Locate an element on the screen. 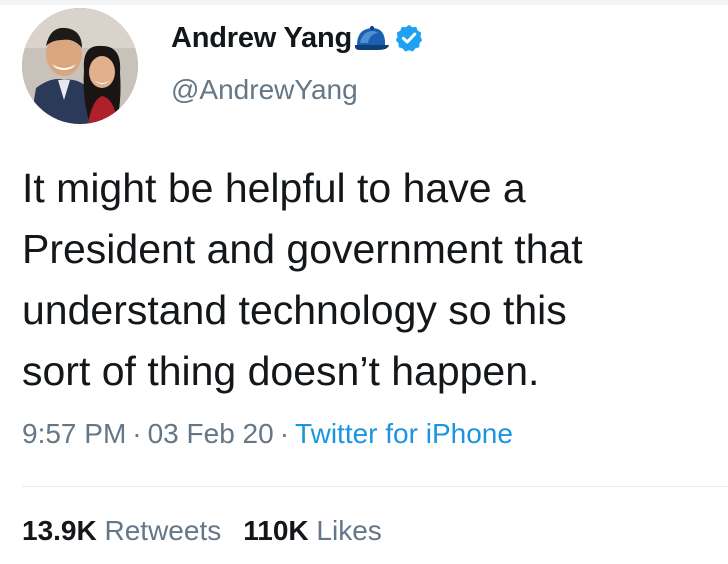  author-name-row: Andrew Yang is located at coordinates (297, 38).